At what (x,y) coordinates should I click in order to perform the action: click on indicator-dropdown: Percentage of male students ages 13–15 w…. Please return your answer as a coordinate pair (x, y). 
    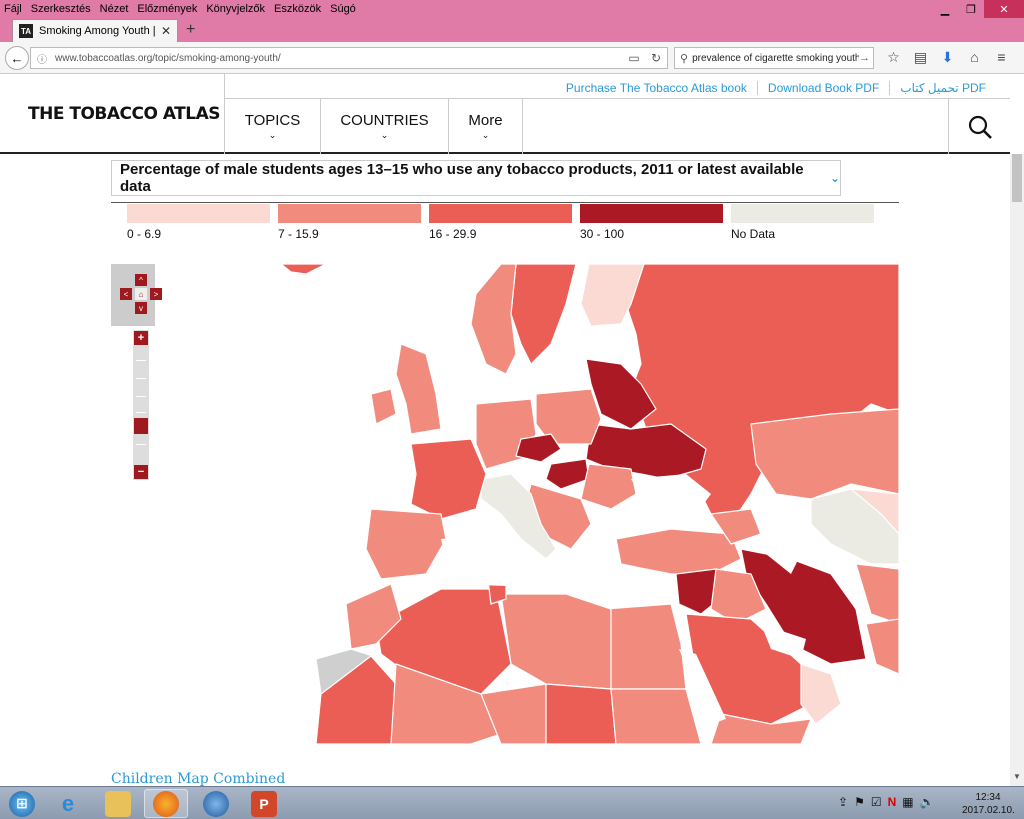
    Looking at the image, I should click on (476, 178).